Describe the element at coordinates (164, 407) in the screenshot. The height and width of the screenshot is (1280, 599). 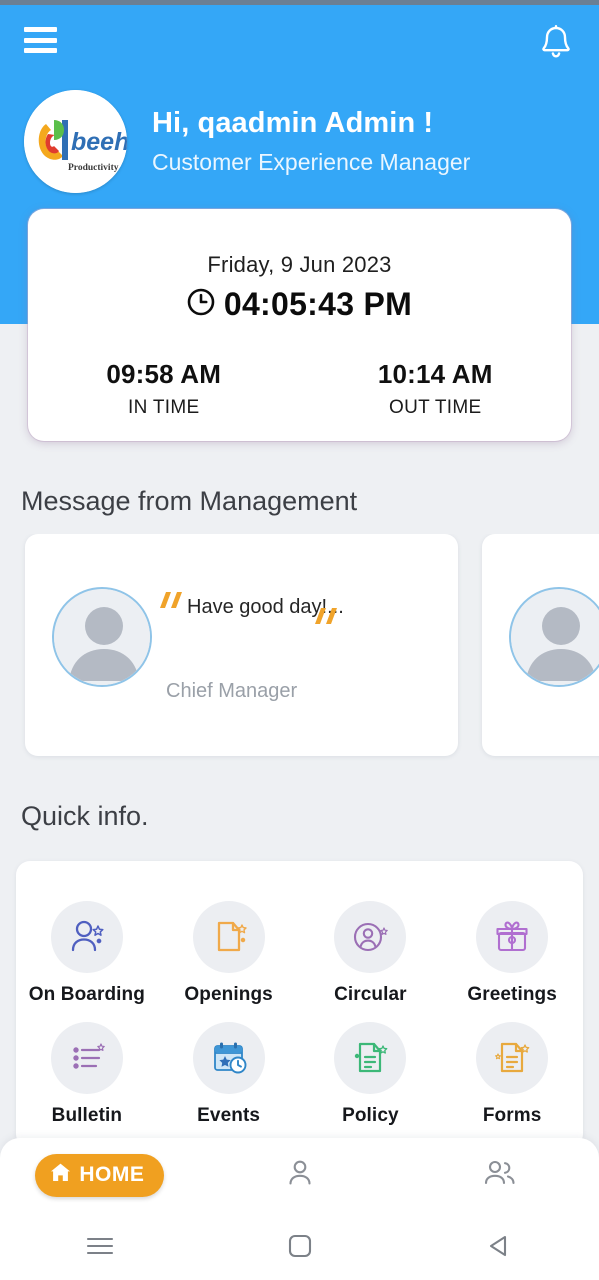
I see `in-time-label: IN TIME` at that location.